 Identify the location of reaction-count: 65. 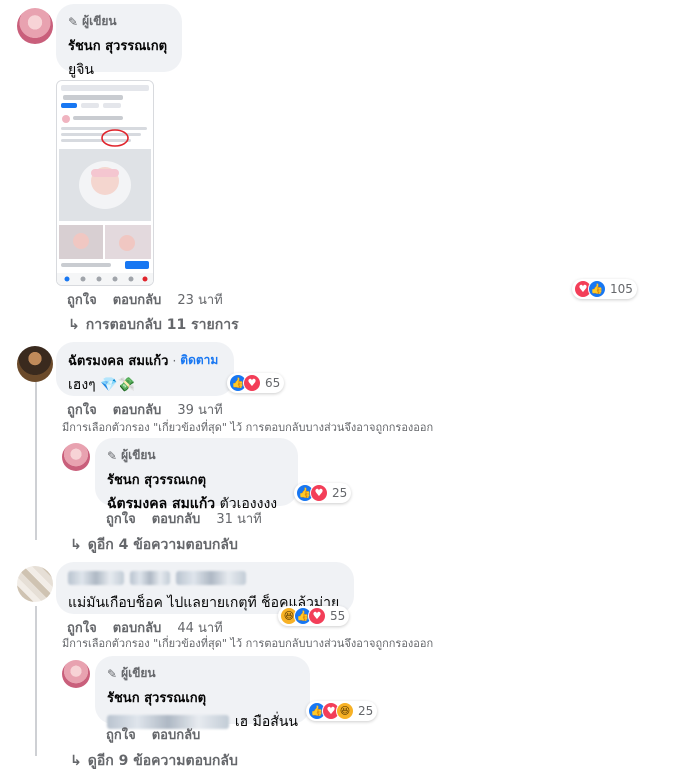
(273, 383).